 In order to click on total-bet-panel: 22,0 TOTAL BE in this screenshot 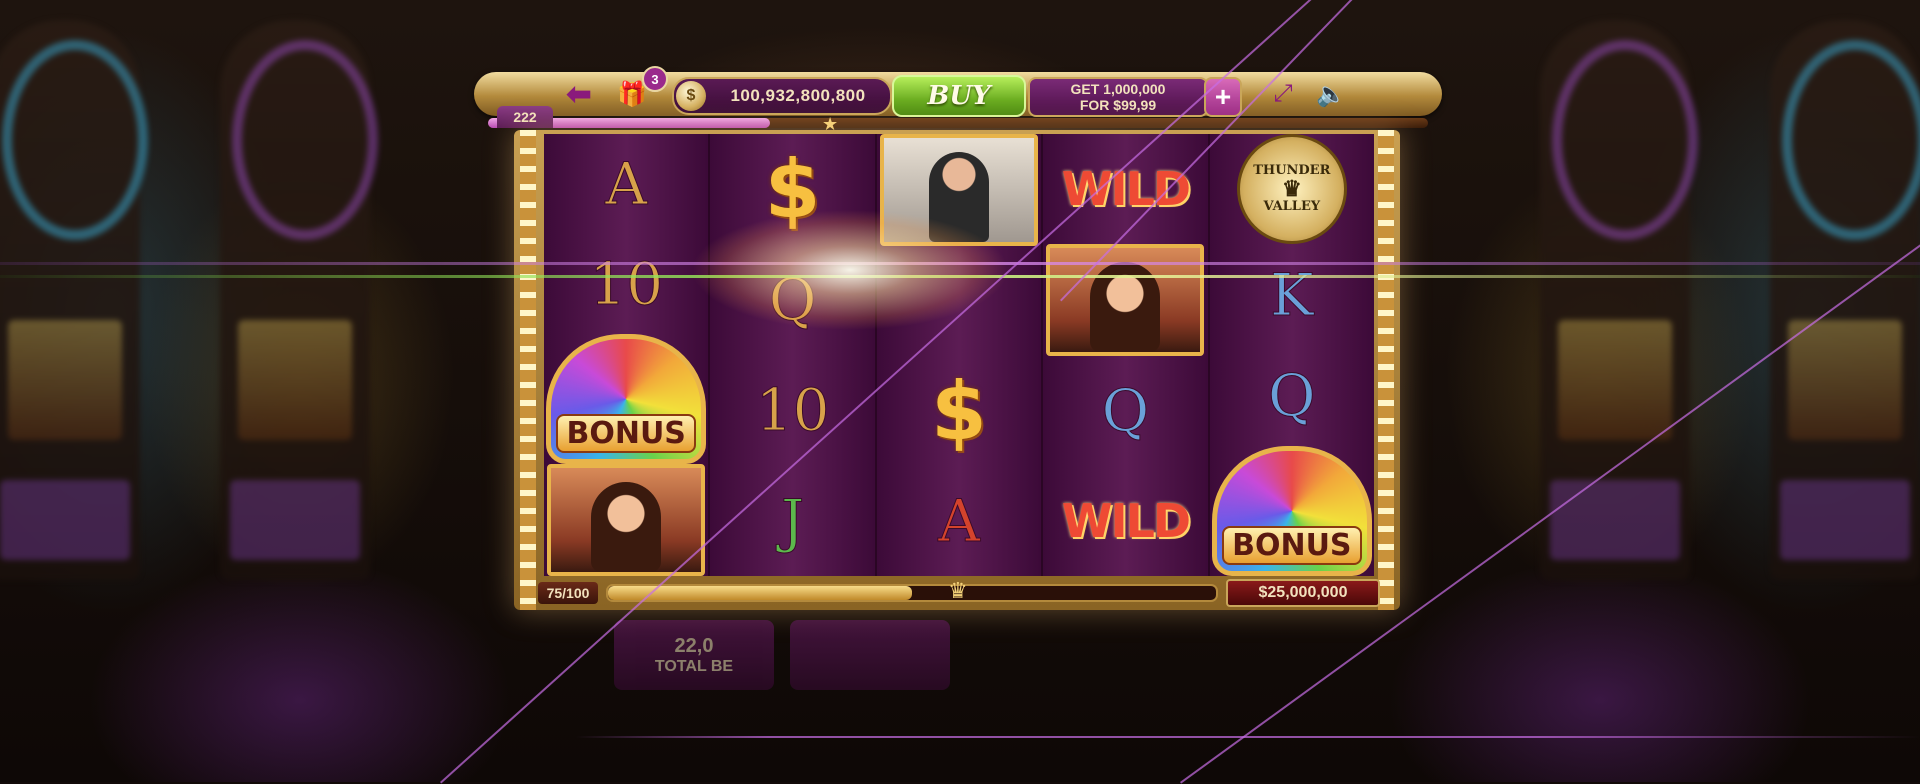, I will do `click(694, 655)`.